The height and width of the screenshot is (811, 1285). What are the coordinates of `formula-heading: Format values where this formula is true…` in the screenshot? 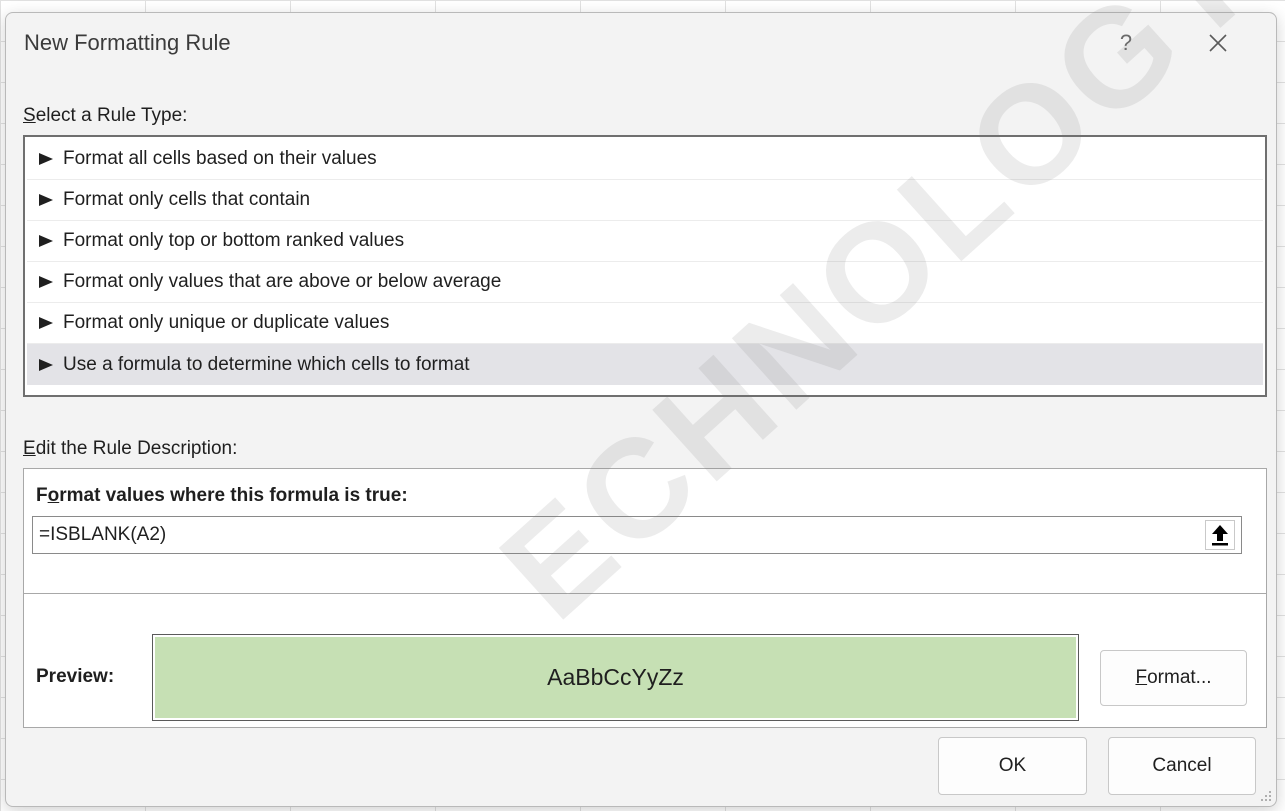 It's located at (222, 495).